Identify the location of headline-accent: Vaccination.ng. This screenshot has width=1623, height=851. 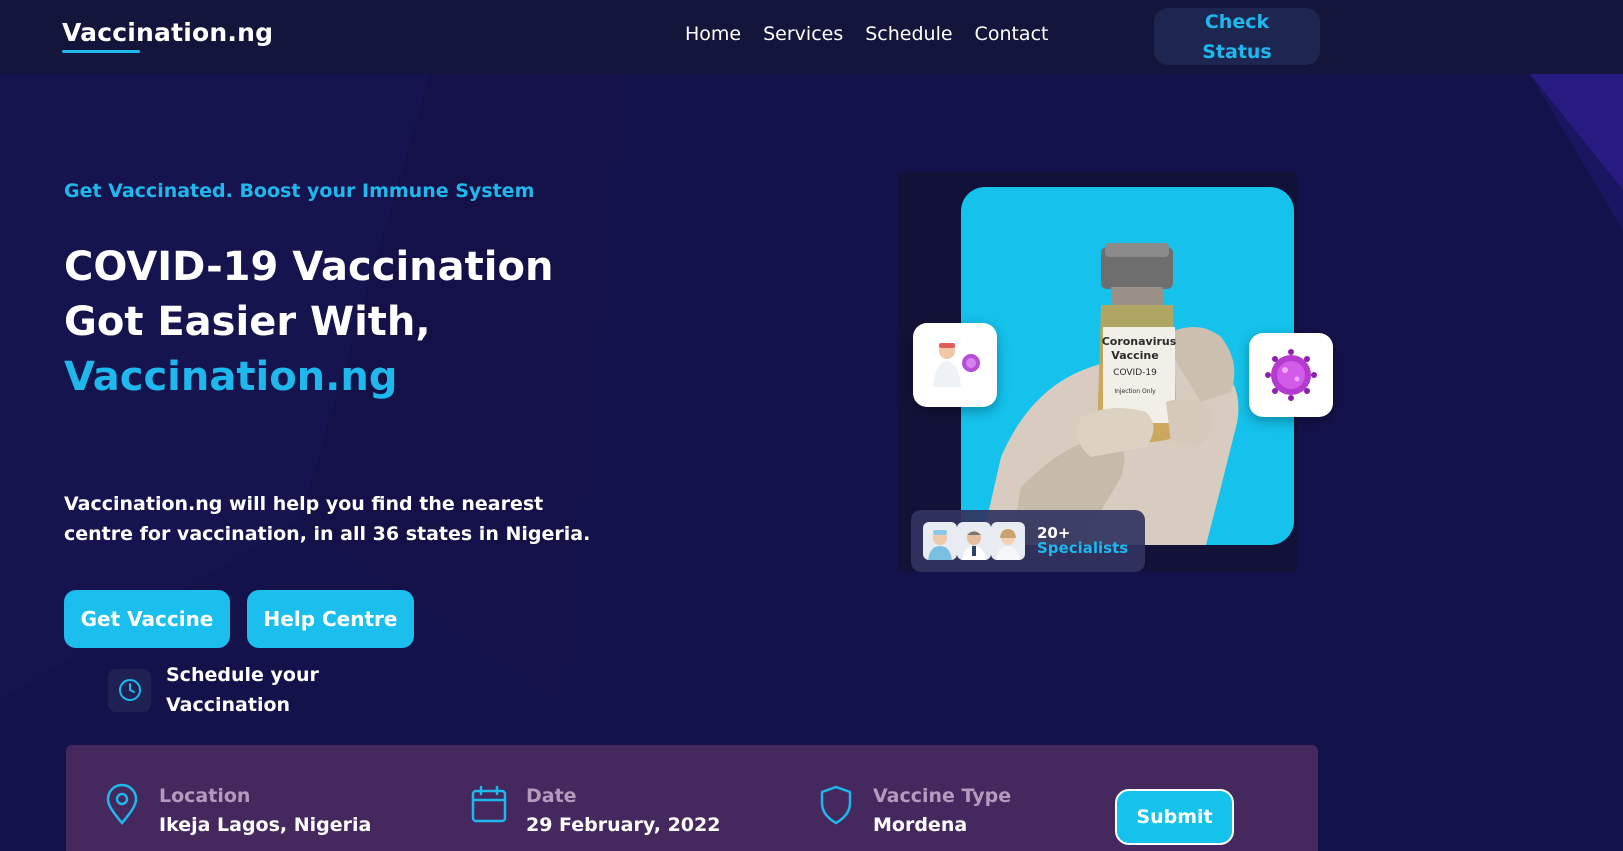
(231, 377).